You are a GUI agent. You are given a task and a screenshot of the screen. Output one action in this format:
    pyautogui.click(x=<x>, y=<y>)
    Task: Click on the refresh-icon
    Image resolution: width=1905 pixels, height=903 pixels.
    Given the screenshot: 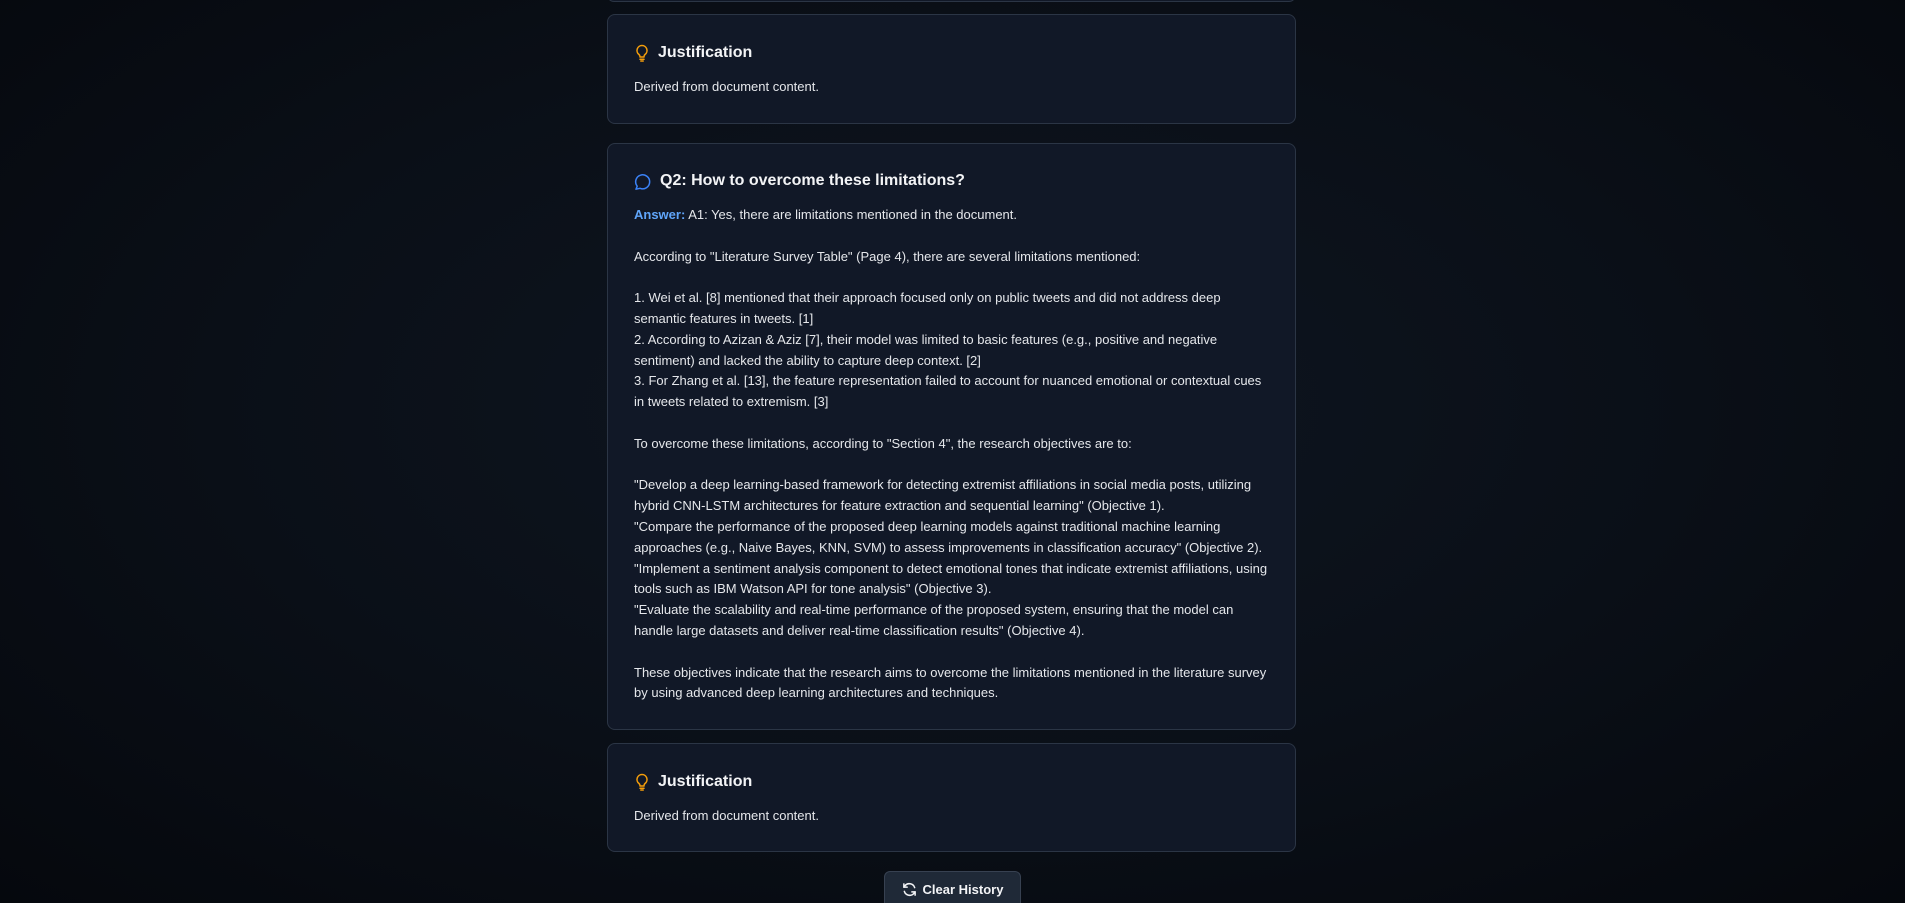 What is the action you would take?
    pyautogui.click(x=909, y=889)
    